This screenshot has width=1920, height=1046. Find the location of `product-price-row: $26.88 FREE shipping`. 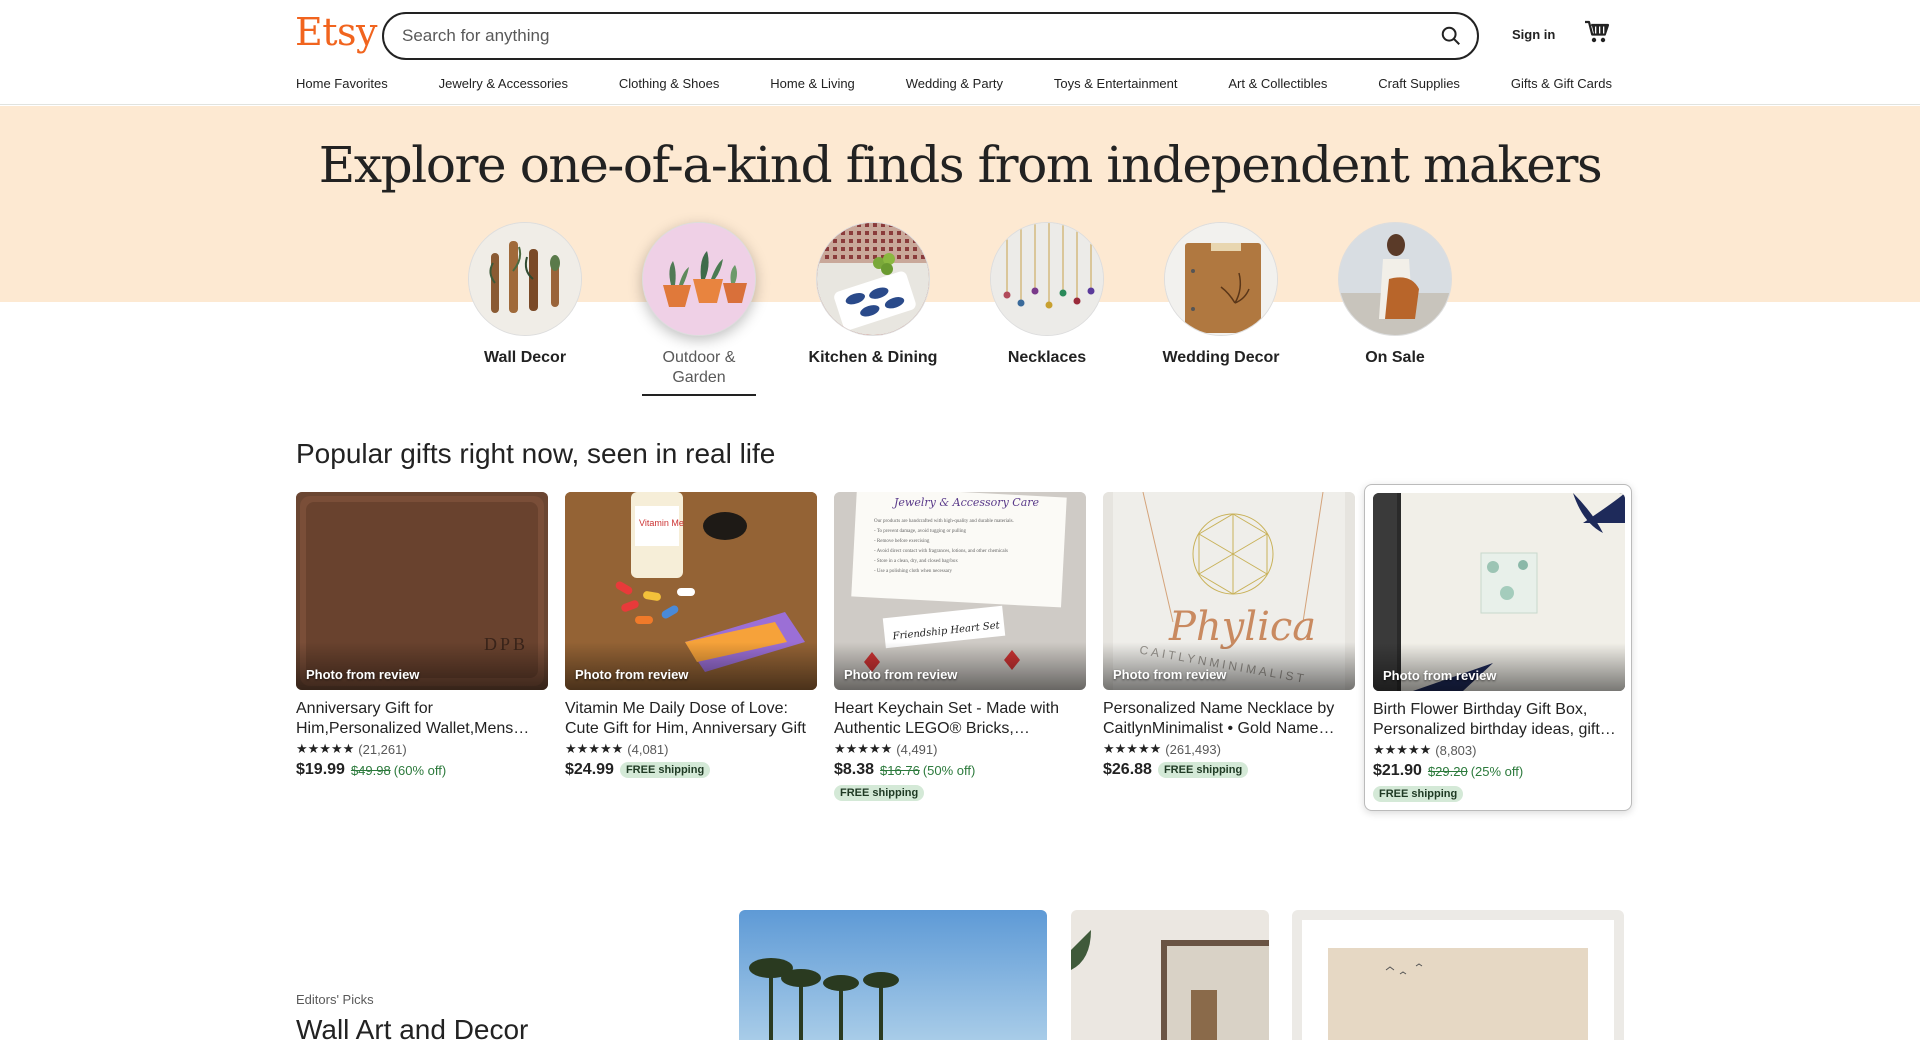

product-price-row: $26.88 FREE shipping is located at coordinates (1229, 770).